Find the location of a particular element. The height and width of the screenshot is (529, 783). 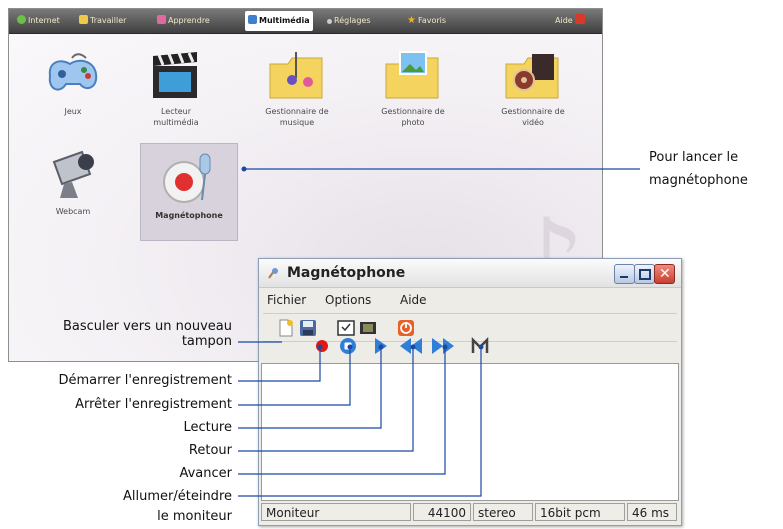

callout-new-buffer-line1: Basculer vers un nouveau is located at coordinates (147, 326).